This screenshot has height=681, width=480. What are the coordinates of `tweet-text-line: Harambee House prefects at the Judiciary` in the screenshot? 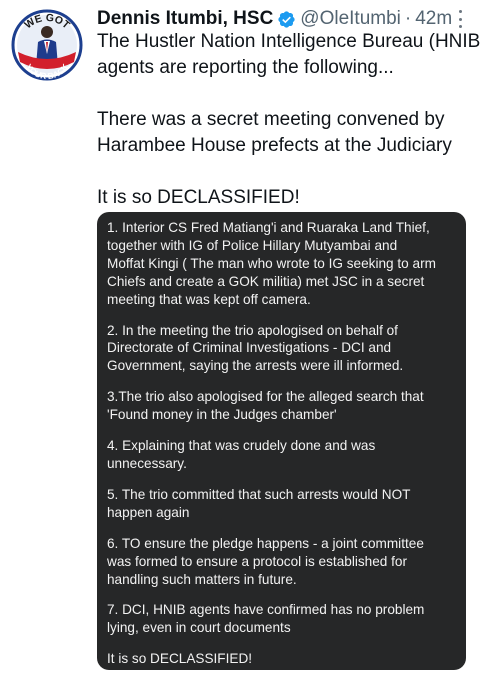 It's located at (274, 145).